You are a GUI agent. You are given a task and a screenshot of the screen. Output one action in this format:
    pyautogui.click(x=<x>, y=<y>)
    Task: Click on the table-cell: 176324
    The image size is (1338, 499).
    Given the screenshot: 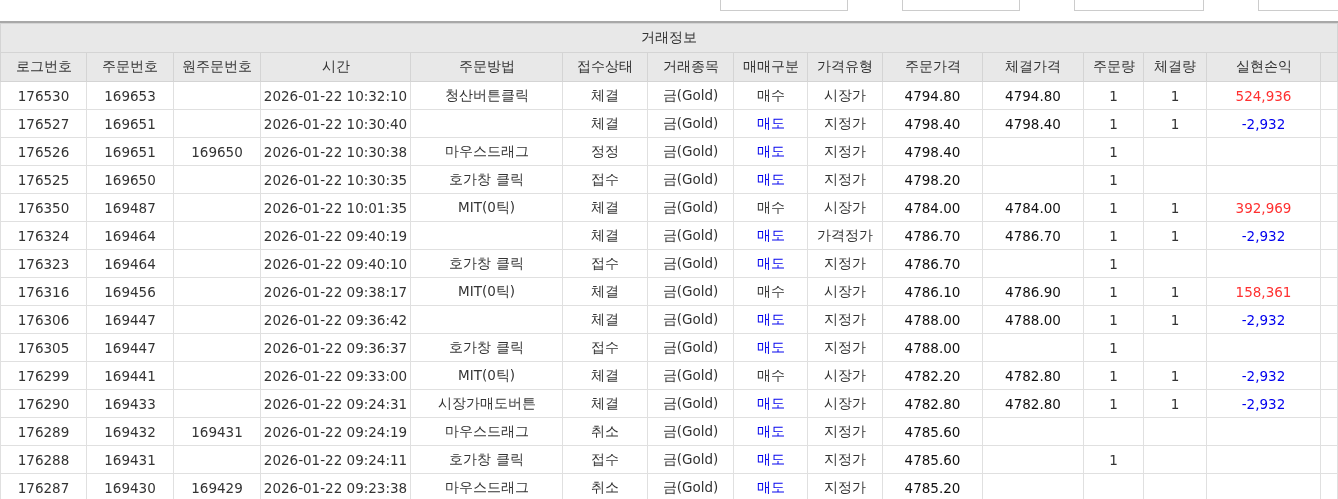 What is the action you would take?
    pyautogui.click(x=43, y=235)
    